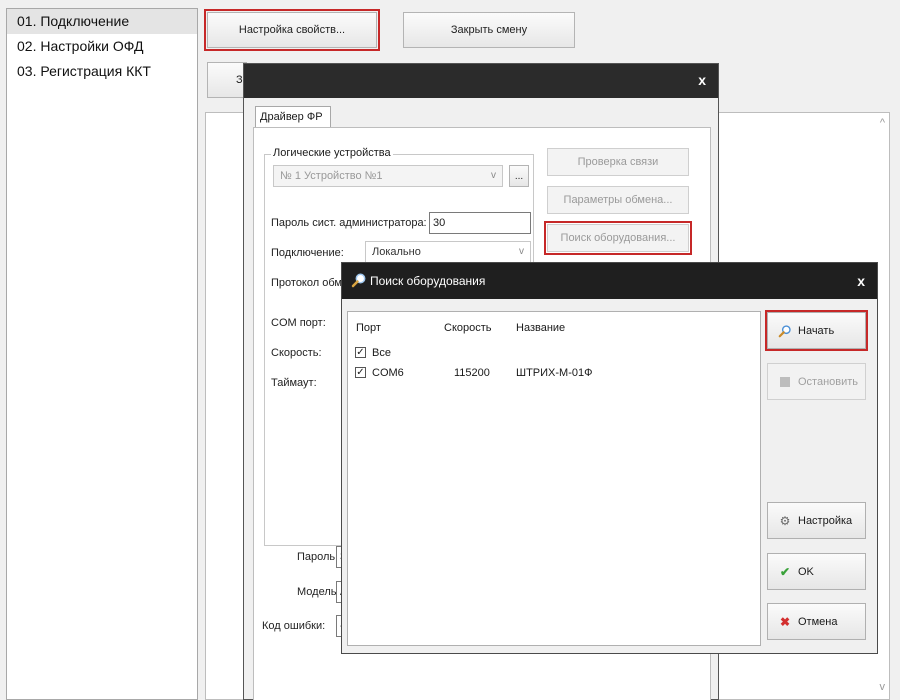 This screenshot has width=900, height=700. I want to click on connection-combo-value: Локально, so click(396, 252).